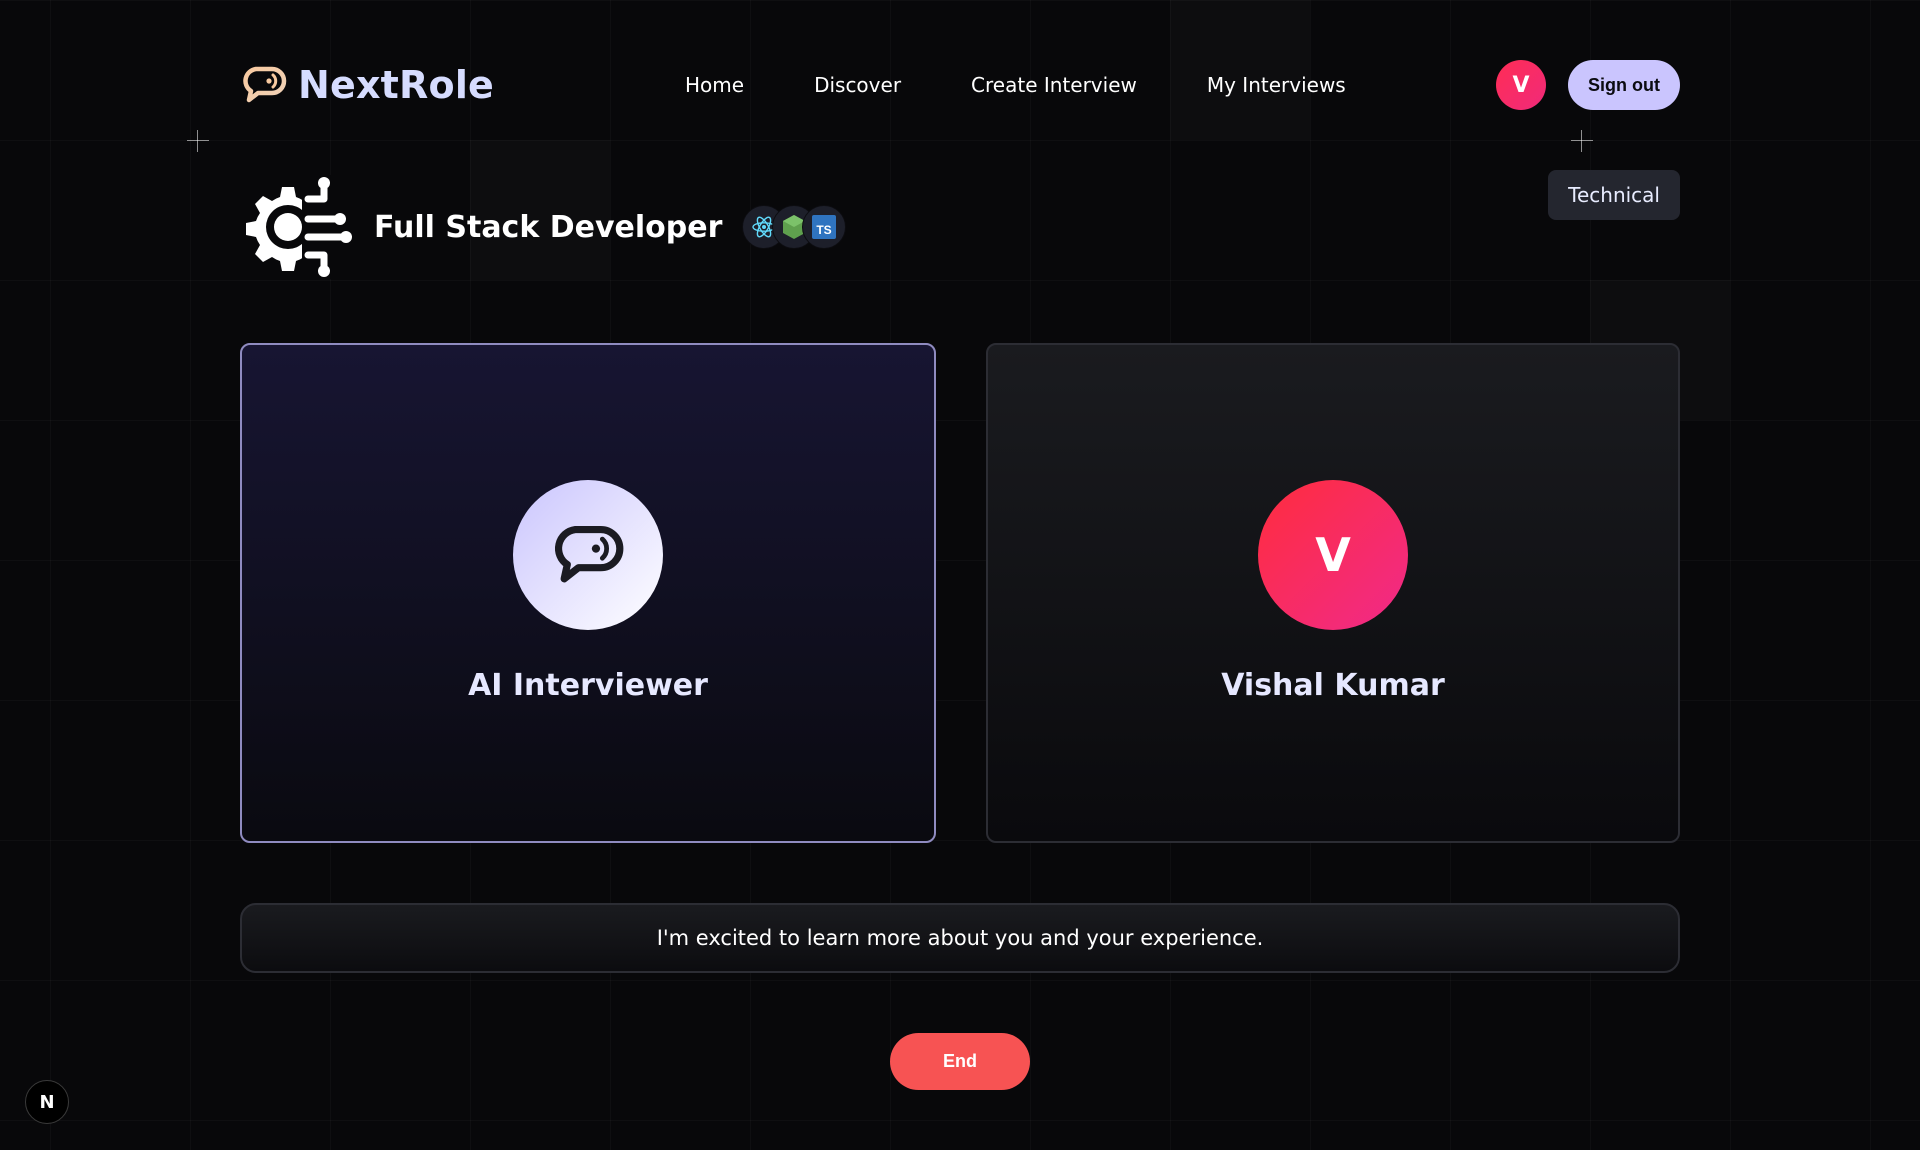 This screenshot has height=1150, width=1920. Describe the element at coordinates (396, 85) in the screenshot. I see `brand-name: NextRole` at that location.